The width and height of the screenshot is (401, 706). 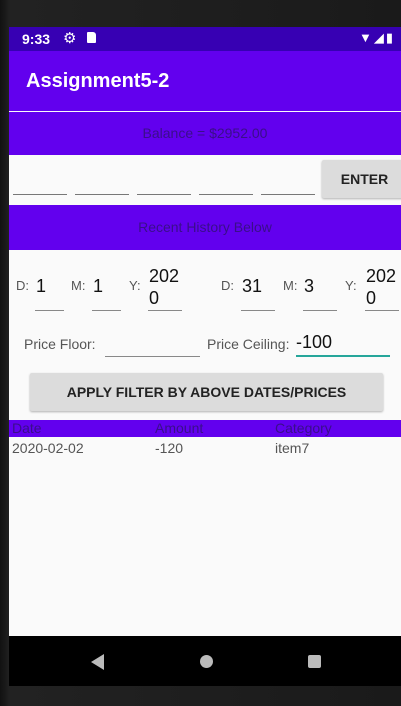 What do you see at coordinates (381, 276) in the screenshot?
I see `to-year-value-line1: 202` at bounding box center [381, 276].